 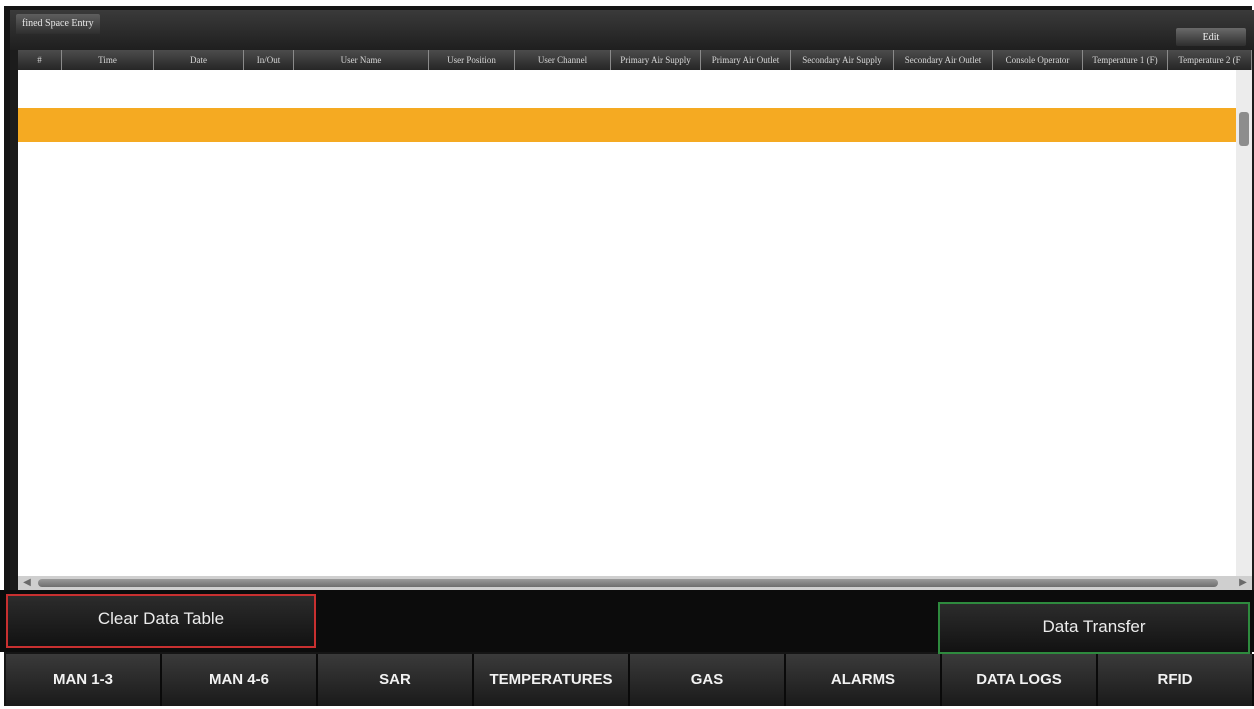 What do you see at coordinates (1038, 60) in the screenshot?
I see `column-header-console-operator: Console Operator` at bounding box center [1038, 60].